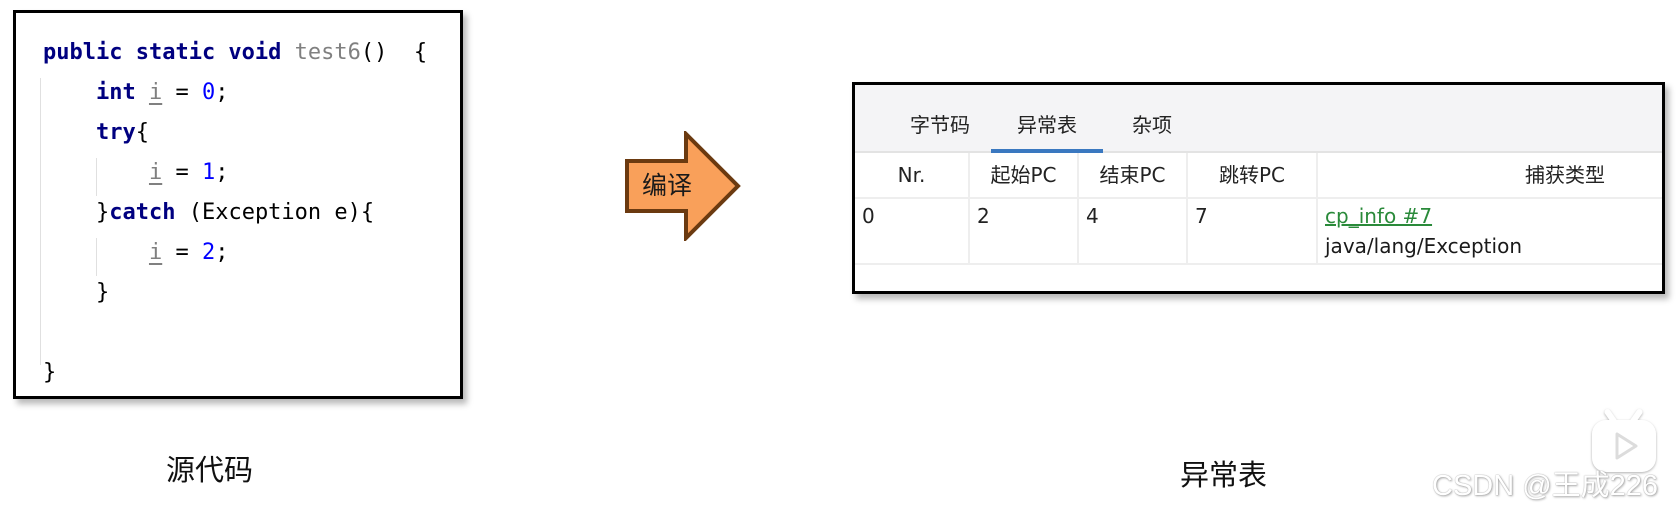  I want to click on cell-nr: 0, so click(912, 231).